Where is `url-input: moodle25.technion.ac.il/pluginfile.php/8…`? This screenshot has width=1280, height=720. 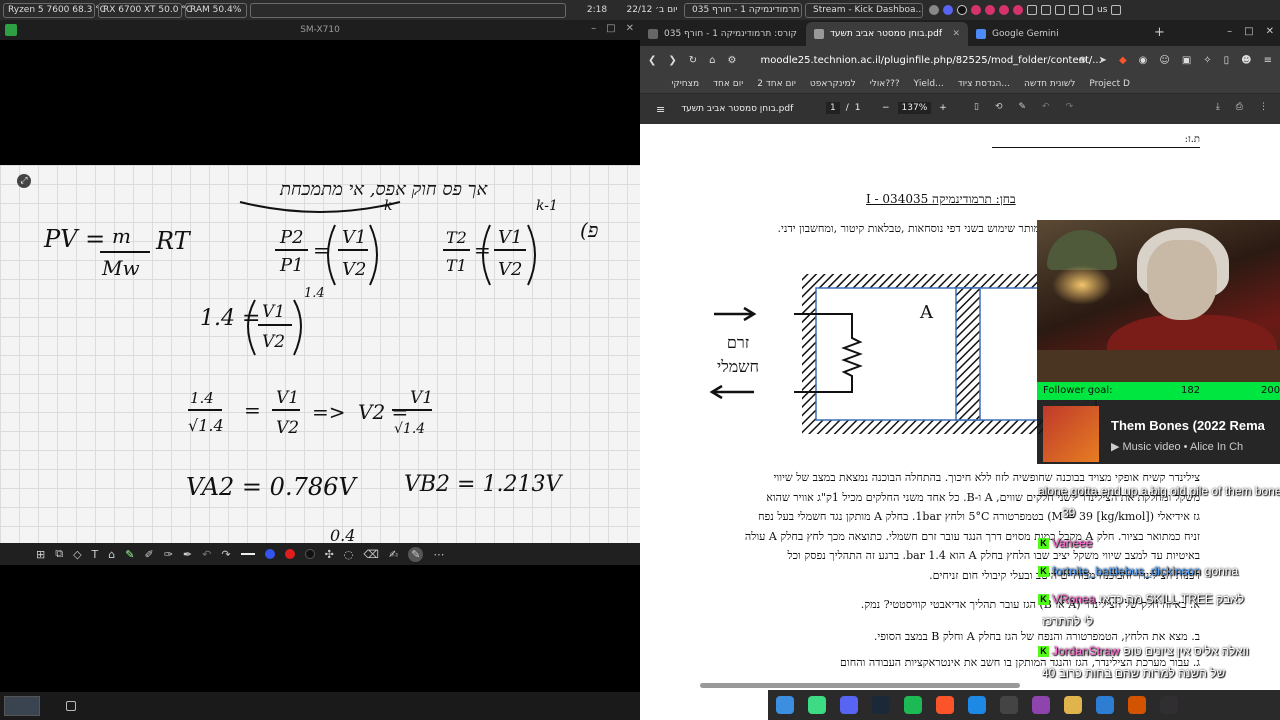
url-input: moodle25.technion.ac.il/pluginfile.php/8… is located at coordinates (931, 60).